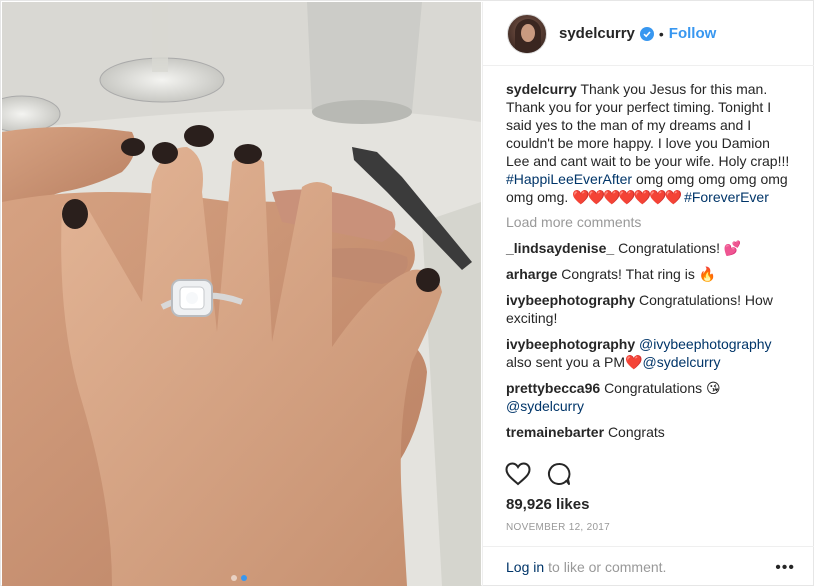  I want to click on comment-username: prettybecca96, so click(553, 388).